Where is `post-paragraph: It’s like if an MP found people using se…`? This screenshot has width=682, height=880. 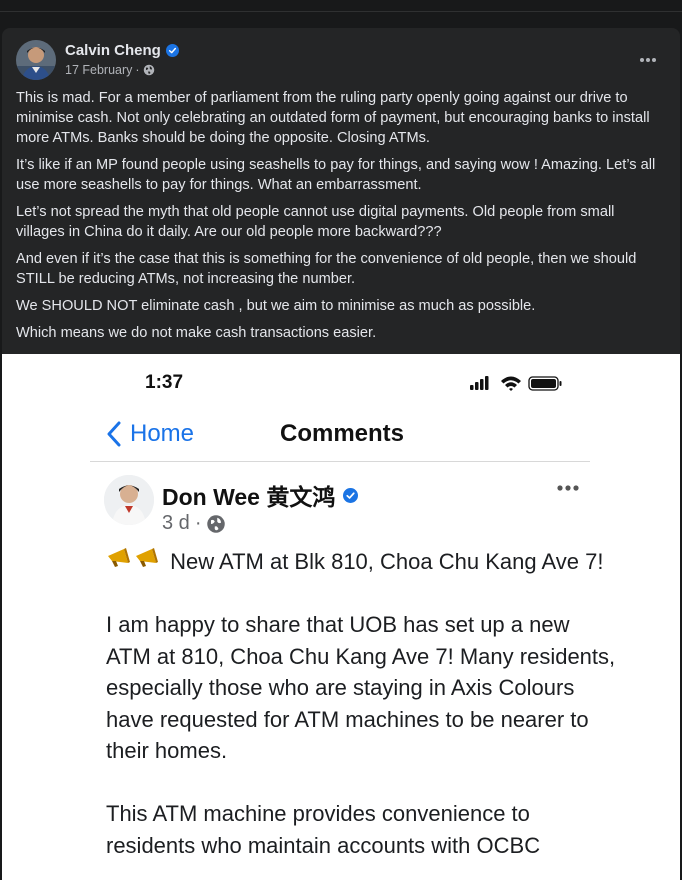
post-paragraph: It’s like if an MP found people using se… is located at coordinates (336, 174).